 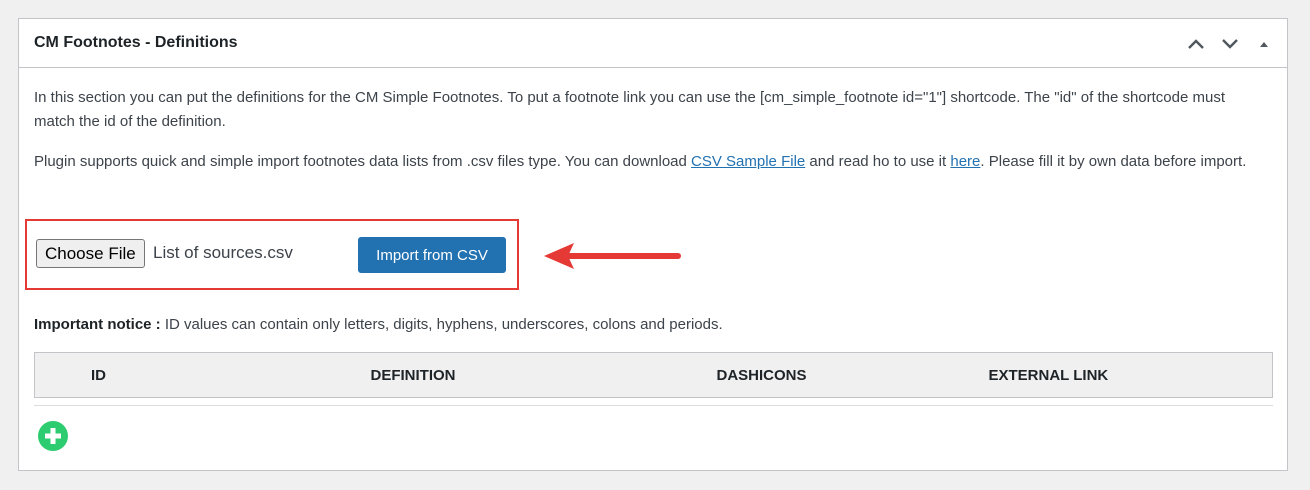 What do you see at coordinates (612, 256) in the screenshot?
I see `arrow-left-icon` at bounding box center [612, 256].